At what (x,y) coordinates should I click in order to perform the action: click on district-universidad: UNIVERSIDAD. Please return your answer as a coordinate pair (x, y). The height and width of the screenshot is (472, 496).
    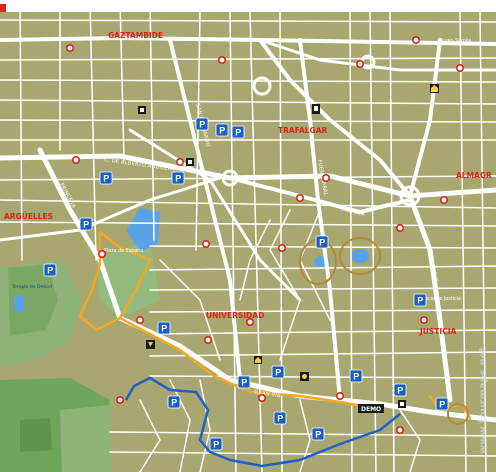
    Looking at the image, I should click on (235, 315).